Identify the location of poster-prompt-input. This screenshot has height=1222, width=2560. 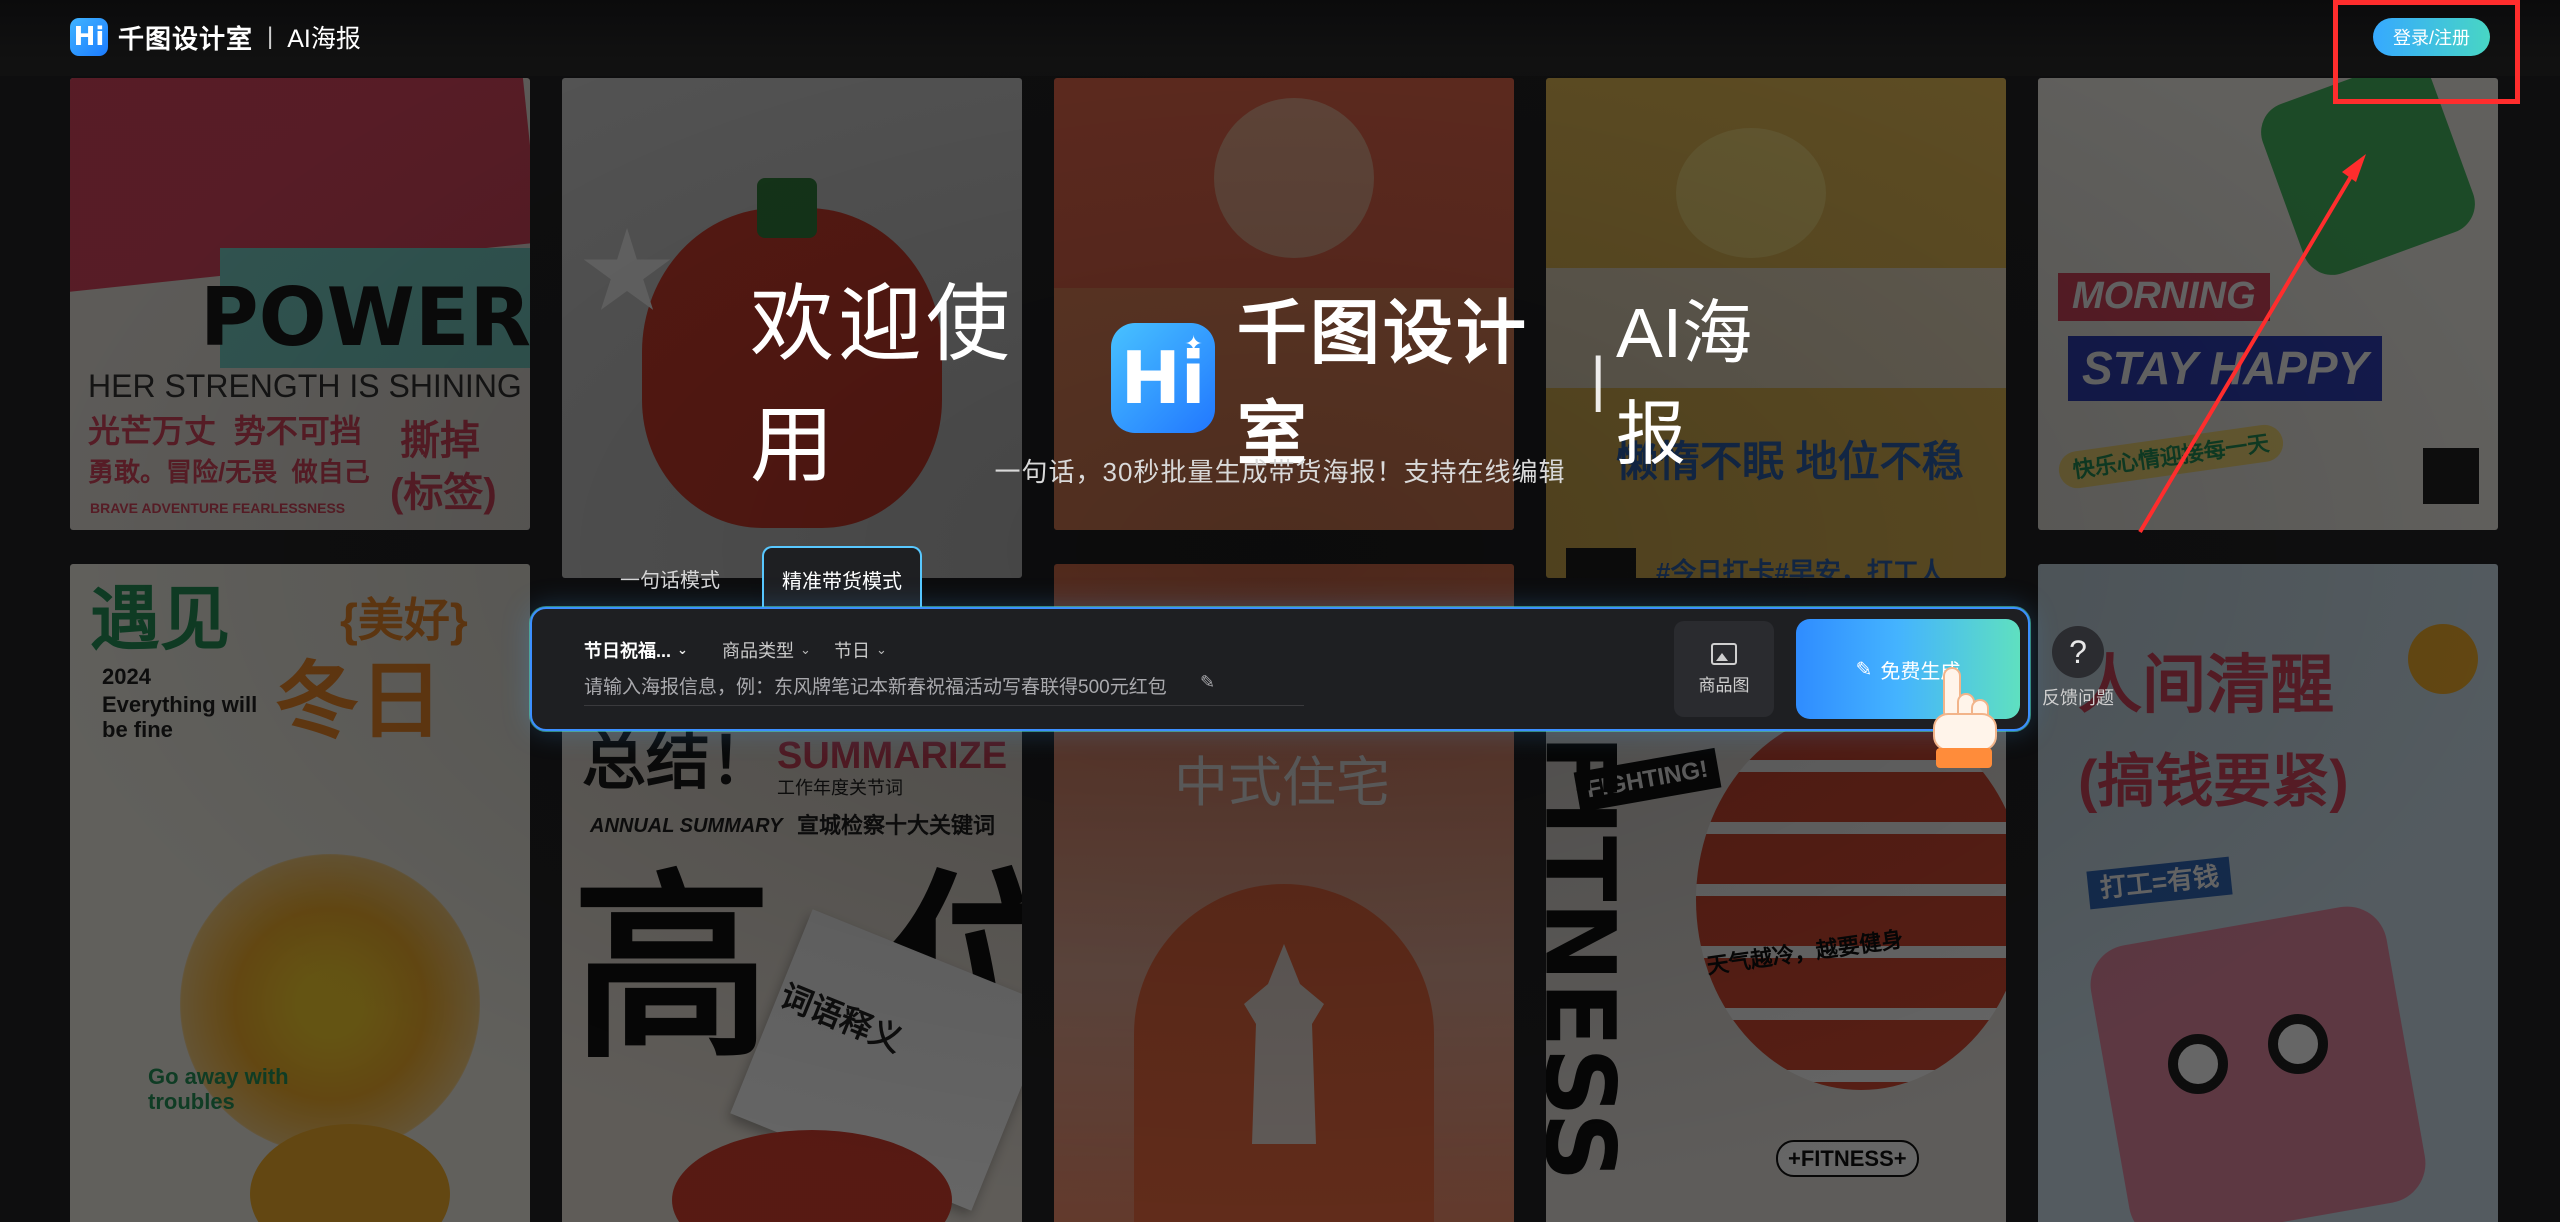
(944, 688).